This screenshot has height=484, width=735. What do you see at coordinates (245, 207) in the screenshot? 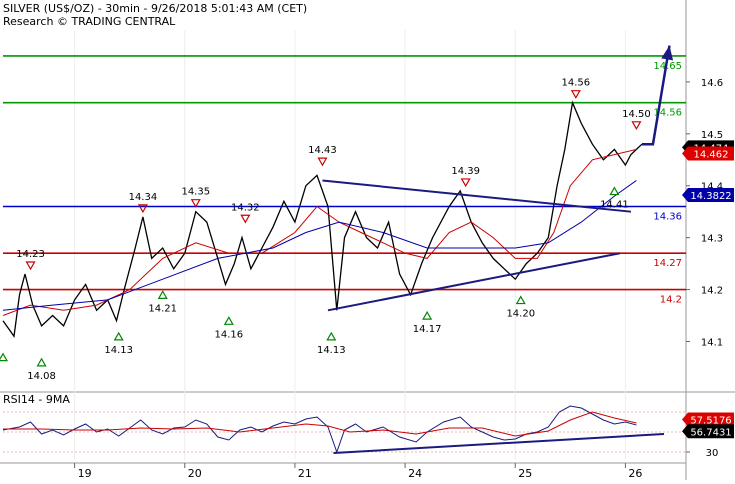
I see `peak-label: 14.32` at bounding box center [245, 207].